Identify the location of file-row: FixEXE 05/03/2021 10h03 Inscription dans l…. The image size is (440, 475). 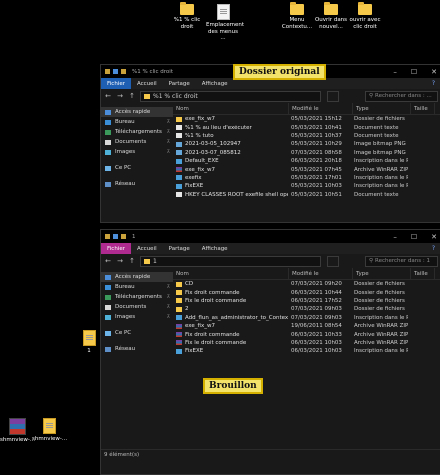
(306, 186).